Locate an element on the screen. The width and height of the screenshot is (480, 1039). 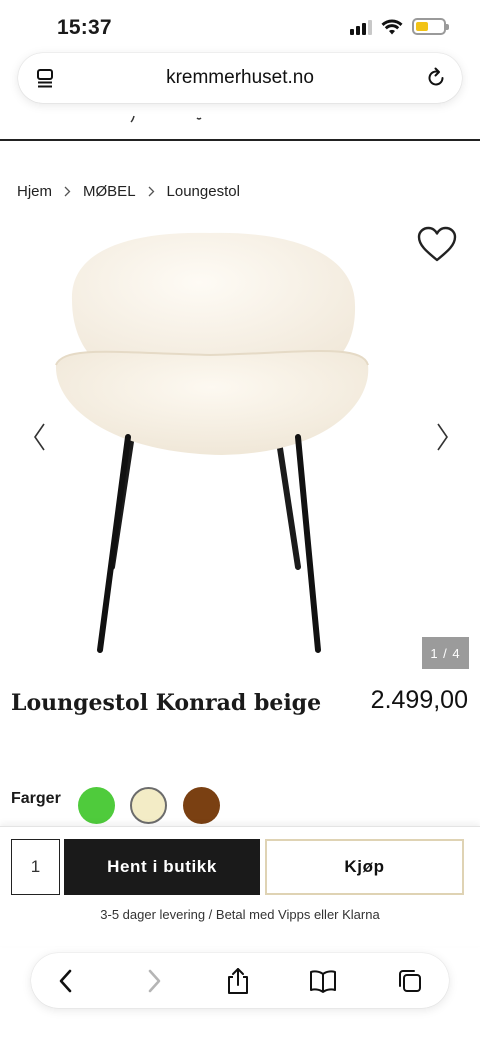
product-title: Loungestol Konrad beige is located at coordinates (166, 703).